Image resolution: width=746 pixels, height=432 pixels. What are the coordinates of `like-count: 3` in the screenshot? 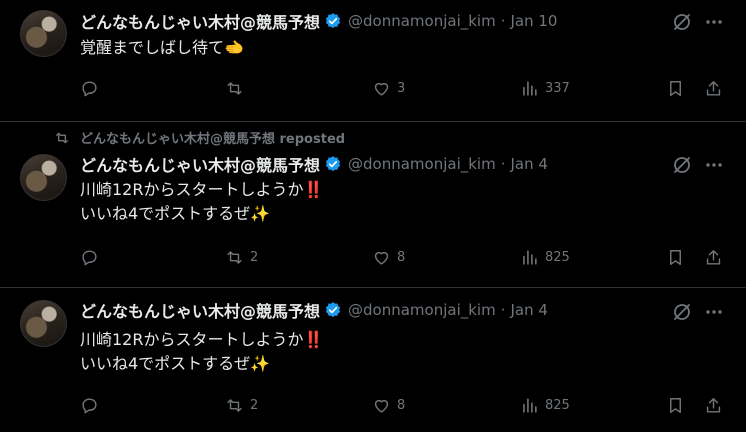 It's located at (401, 88).